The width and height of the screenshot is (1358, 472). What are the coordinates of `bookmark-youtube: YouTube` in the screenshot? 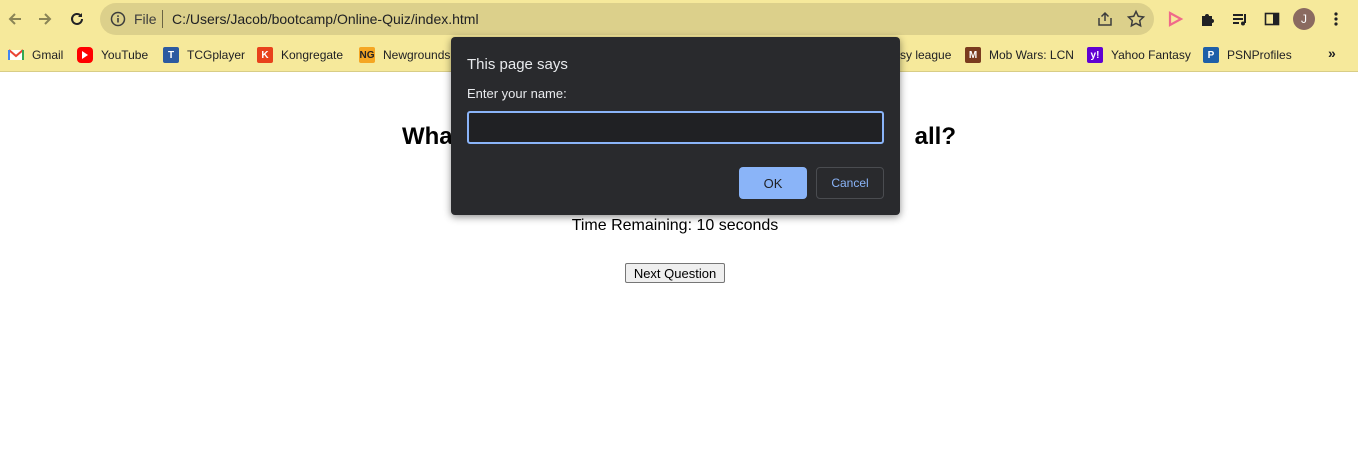 It's located at (112, 55).